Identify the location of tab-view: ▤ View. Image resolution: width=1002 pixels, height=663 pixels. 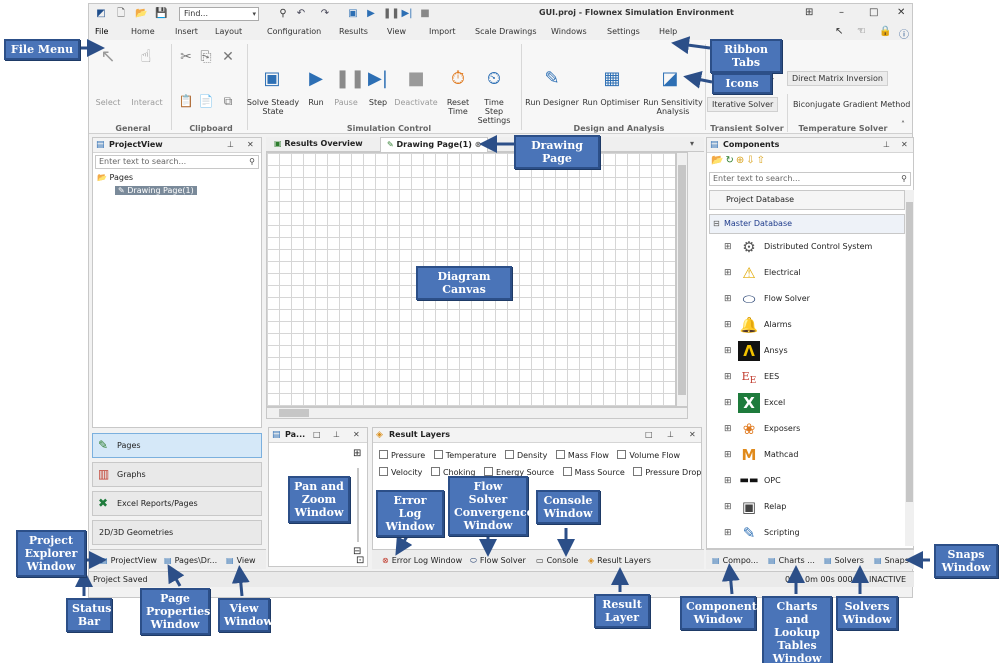
(241, 561).